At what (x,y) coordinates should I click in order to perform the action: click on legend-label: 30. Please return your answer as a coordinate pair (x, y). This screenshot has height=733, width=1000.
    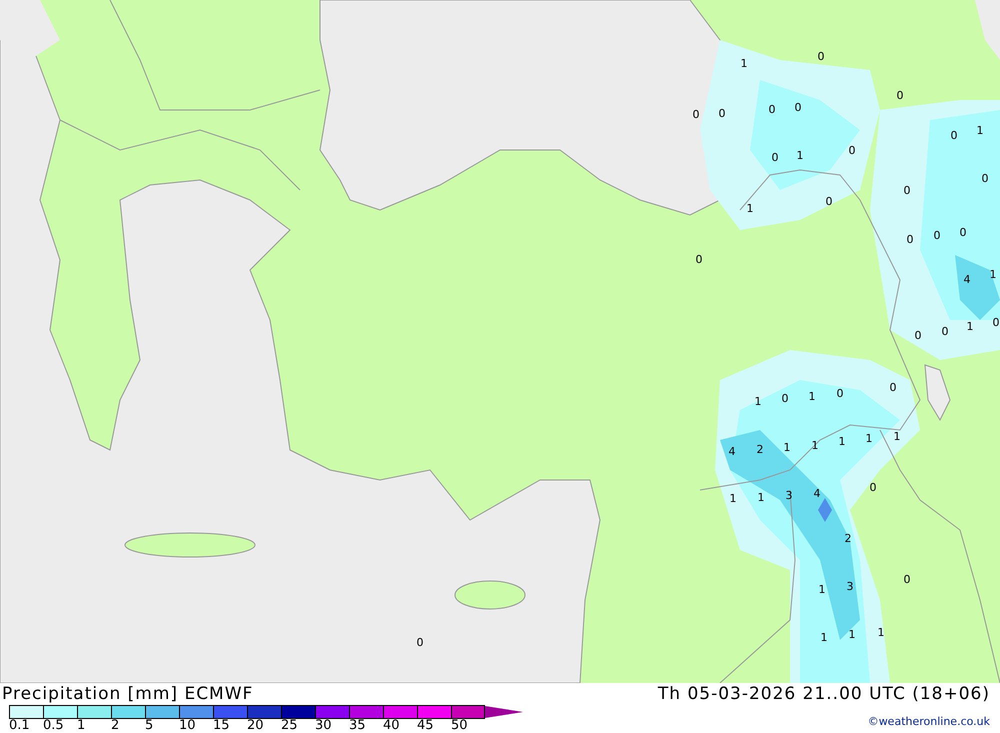
    Looking at the image, I should click on (324, 726).